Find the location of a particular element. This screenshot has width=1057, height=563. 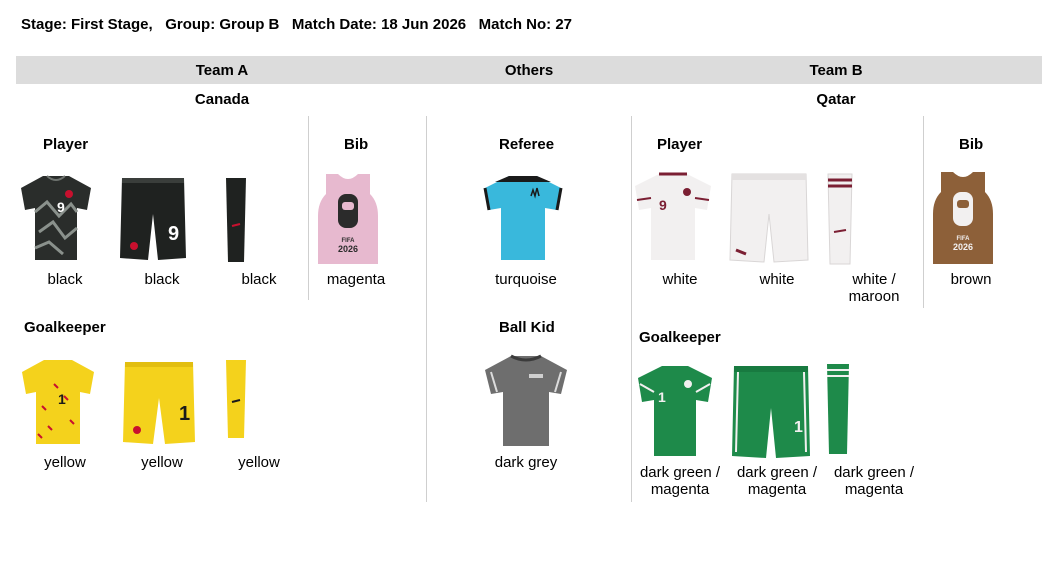

team-a-bib-title: Bib is located at coordinates (356, 144).